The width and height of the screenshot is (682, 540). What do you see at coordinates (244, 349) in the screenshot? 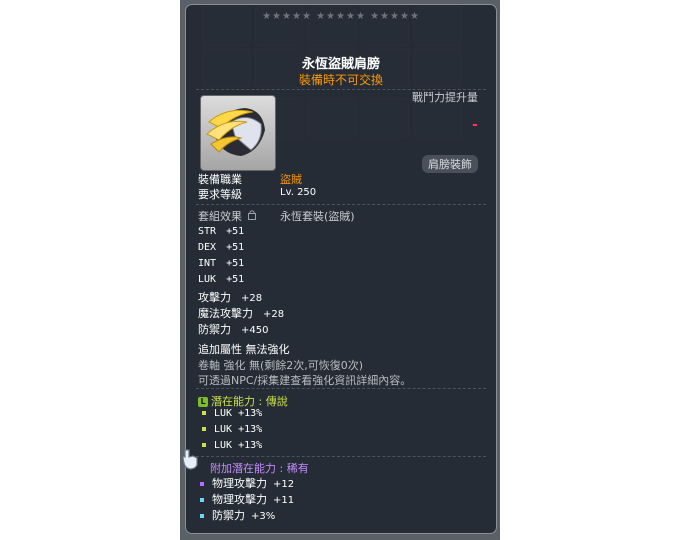
I see `extra-attribute: 追加屬性 無法強化` at bounding box center [244, 349].